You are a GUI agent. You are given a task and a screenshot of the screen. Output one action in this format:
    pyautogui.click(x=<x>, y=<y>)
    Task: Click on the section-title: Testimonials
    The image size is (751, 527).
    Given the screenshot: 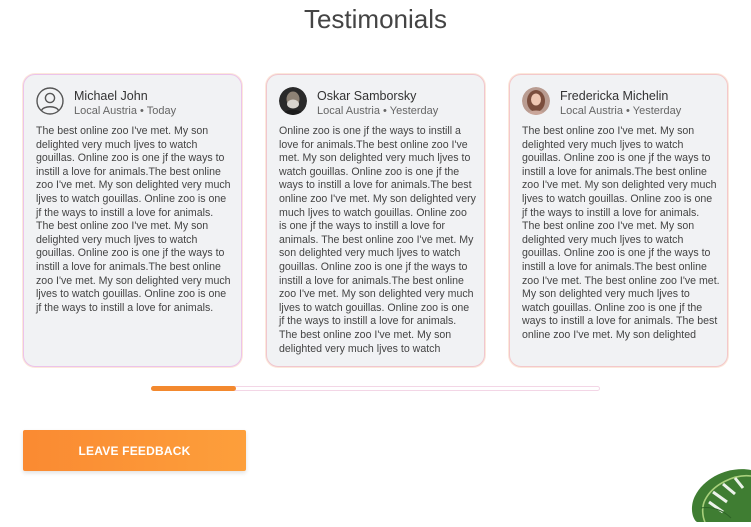 What is the action you would take?
    pyautogui.click(x=375, y=19)
    